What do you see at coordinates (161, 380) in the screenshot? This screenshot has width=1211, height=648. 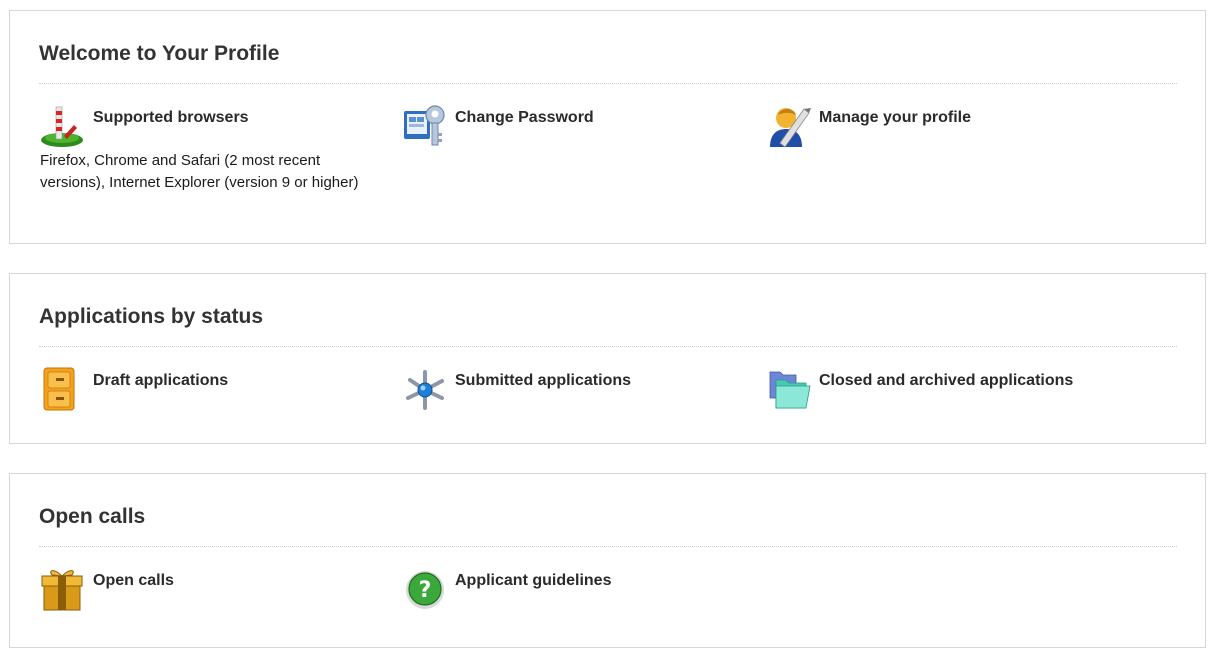 I see `draft-applications-label: Draft applications` at bounding box center [161, 380].